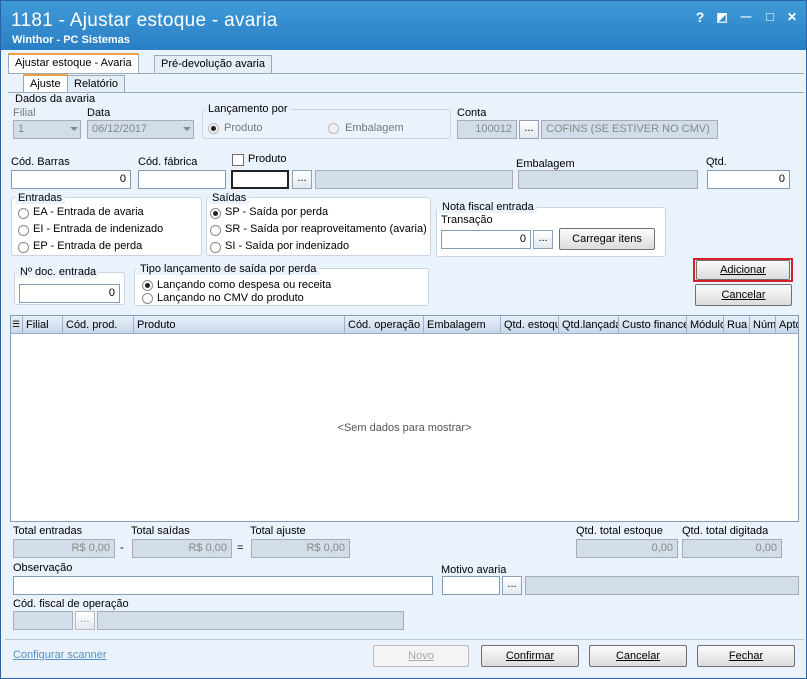  What do you see at coordinates (45, 83) in the screenshot?
I see `tab-ajuste: Ajuste` at bounding box center [45, 83].